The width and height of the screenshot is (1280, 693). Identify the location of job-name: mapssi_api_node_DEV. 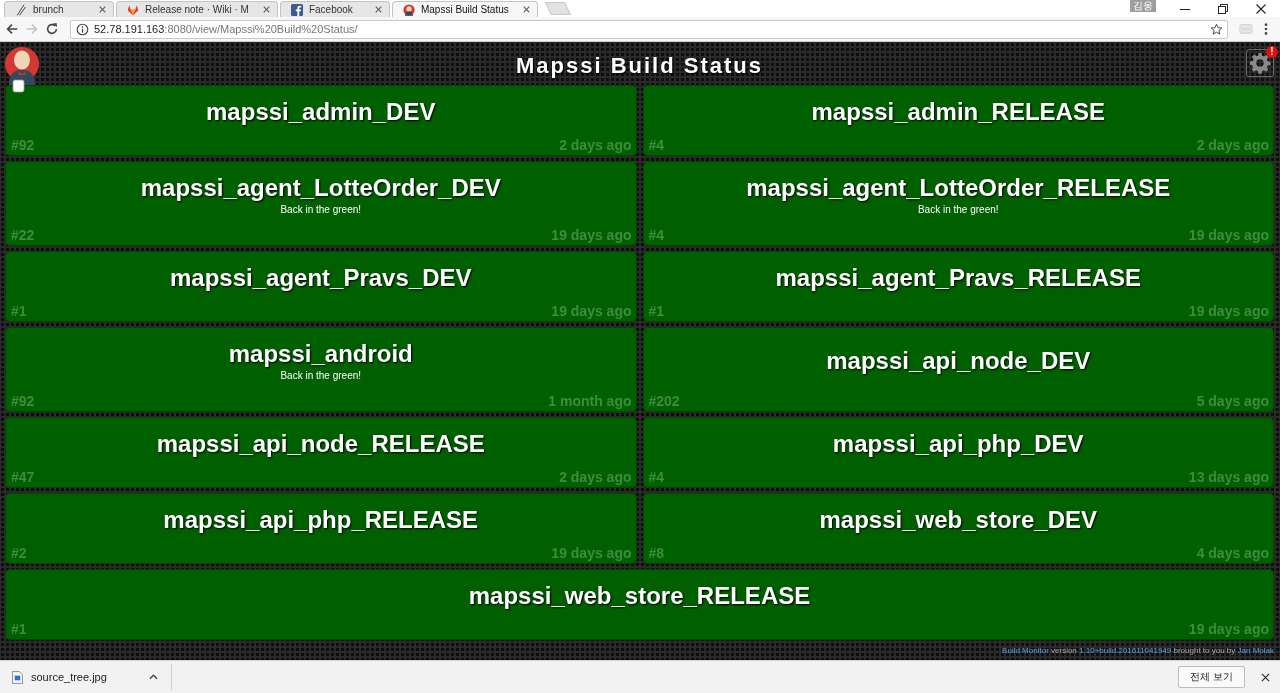
(958, 361).